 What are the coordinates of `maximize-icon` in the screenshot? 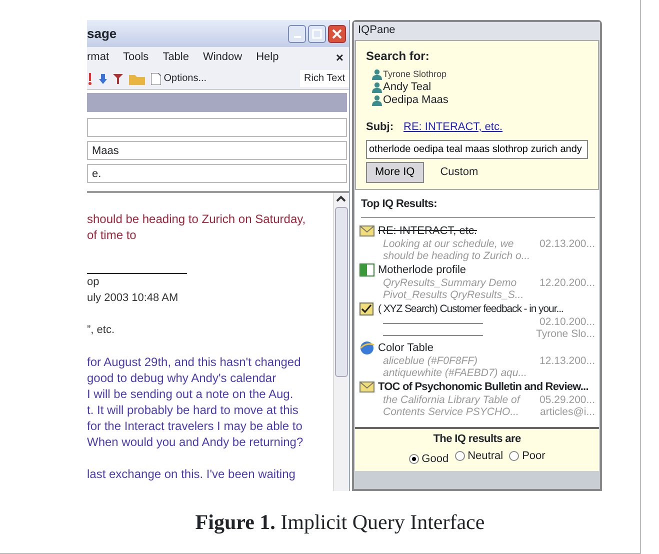 It's located at (317, 33).